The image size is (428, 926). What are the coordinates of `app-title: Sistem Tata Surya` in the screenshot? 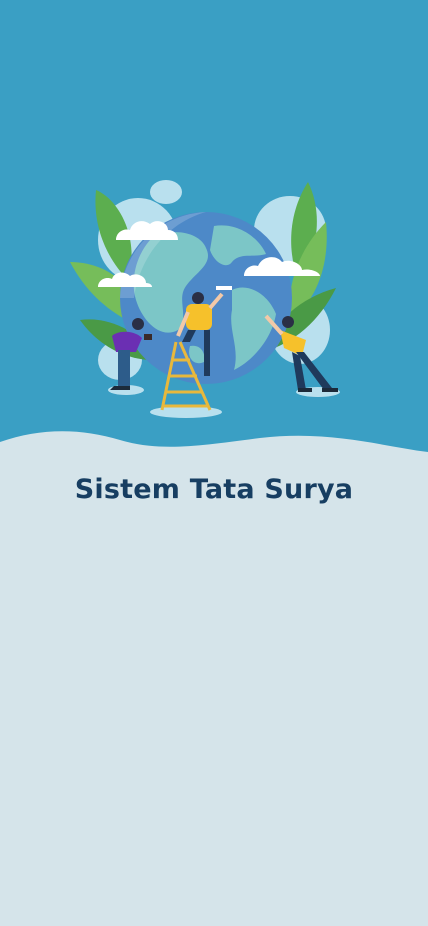 It's located at (214, 489).